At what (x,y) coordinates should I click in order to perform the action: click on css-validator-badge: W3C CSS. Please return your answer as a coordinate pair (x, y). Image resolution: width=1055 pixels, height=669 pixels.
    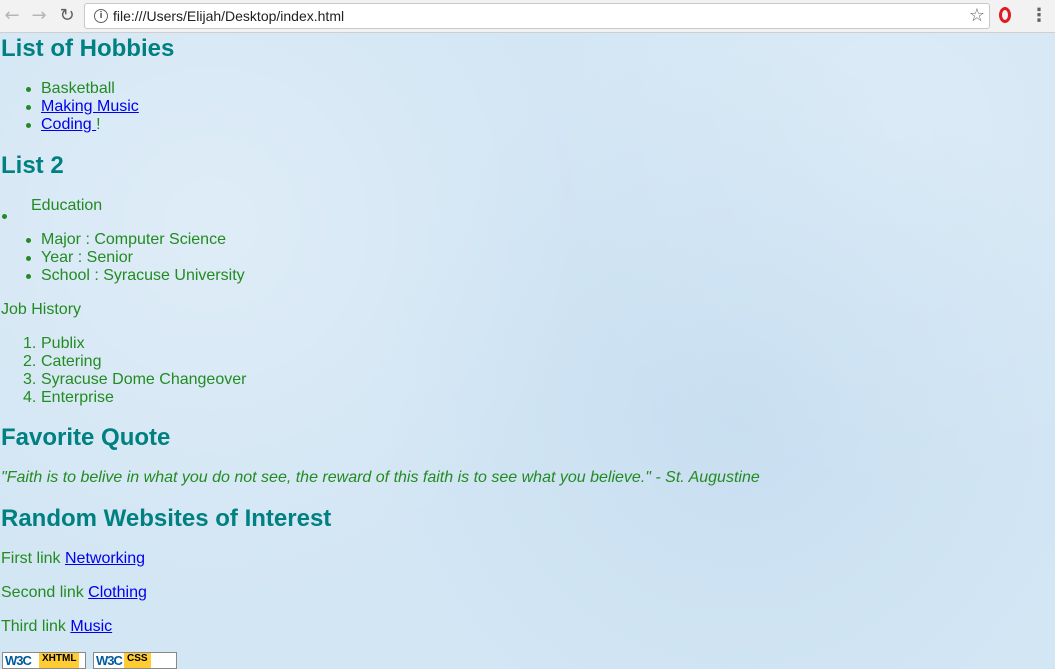
    Looking at the image, I should click on (135, 660).